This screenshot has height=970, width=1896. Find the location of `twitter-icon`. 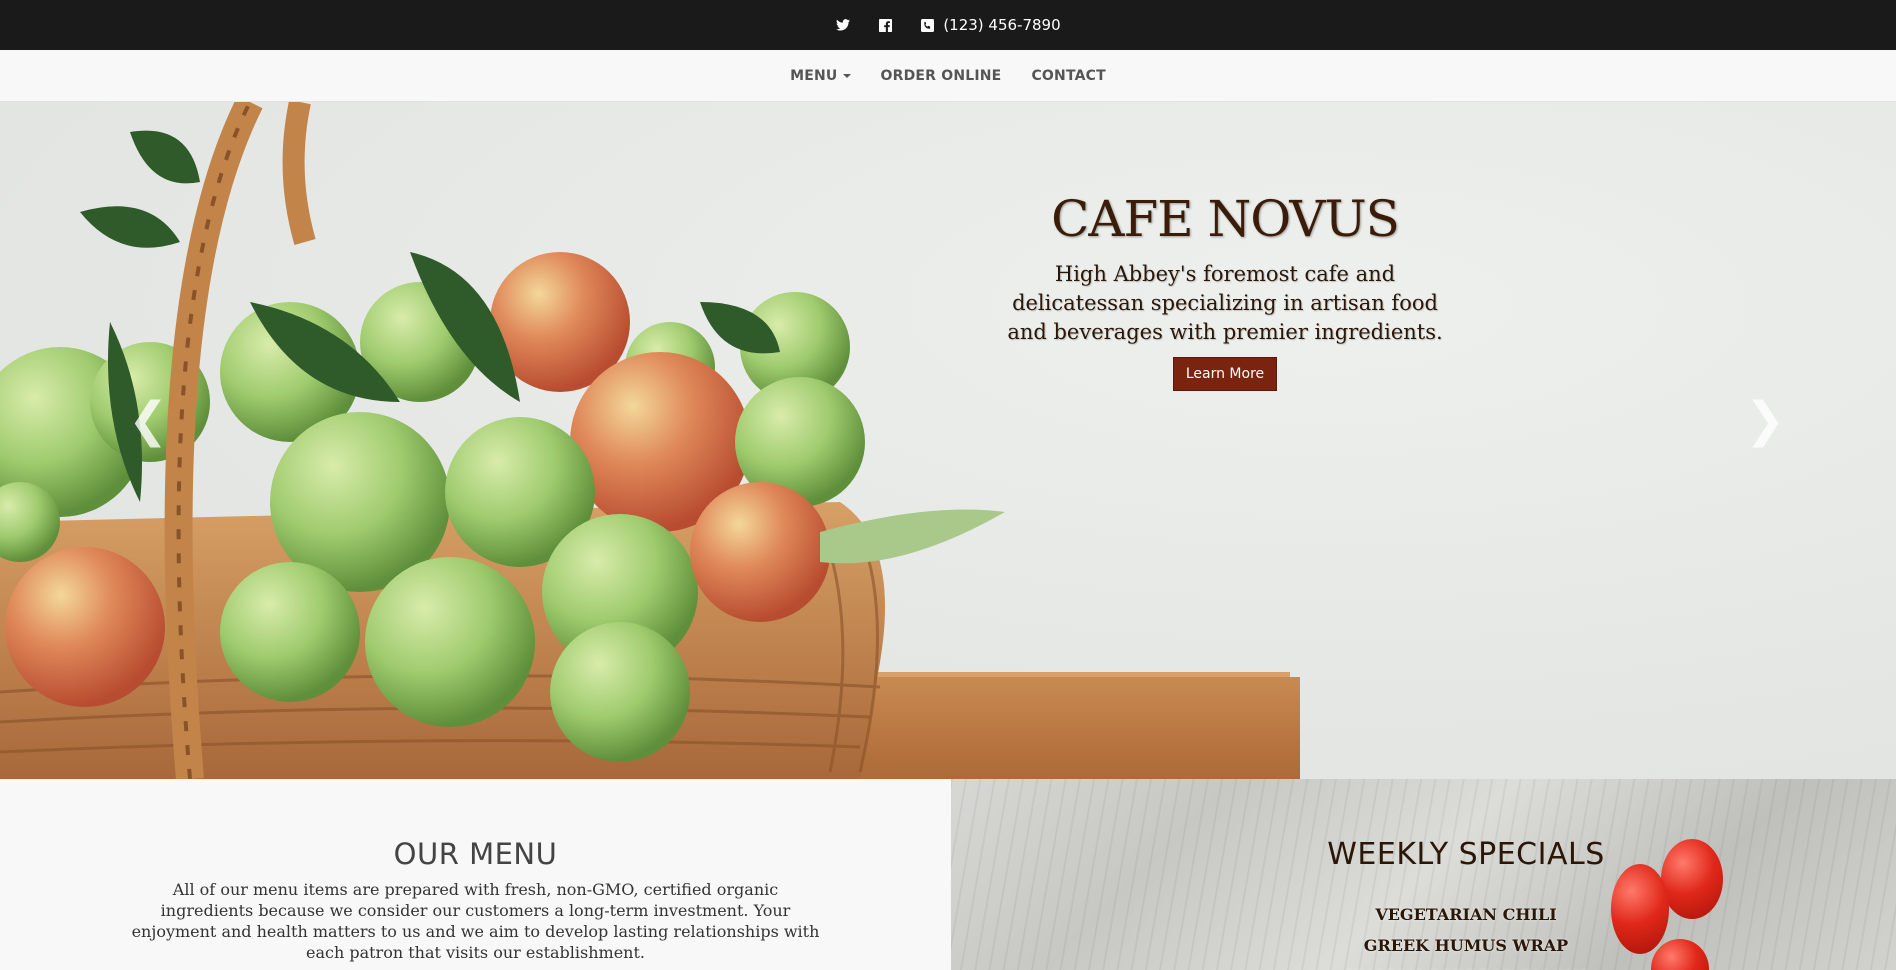

twitter-icon is located at coordinates (843, 25).